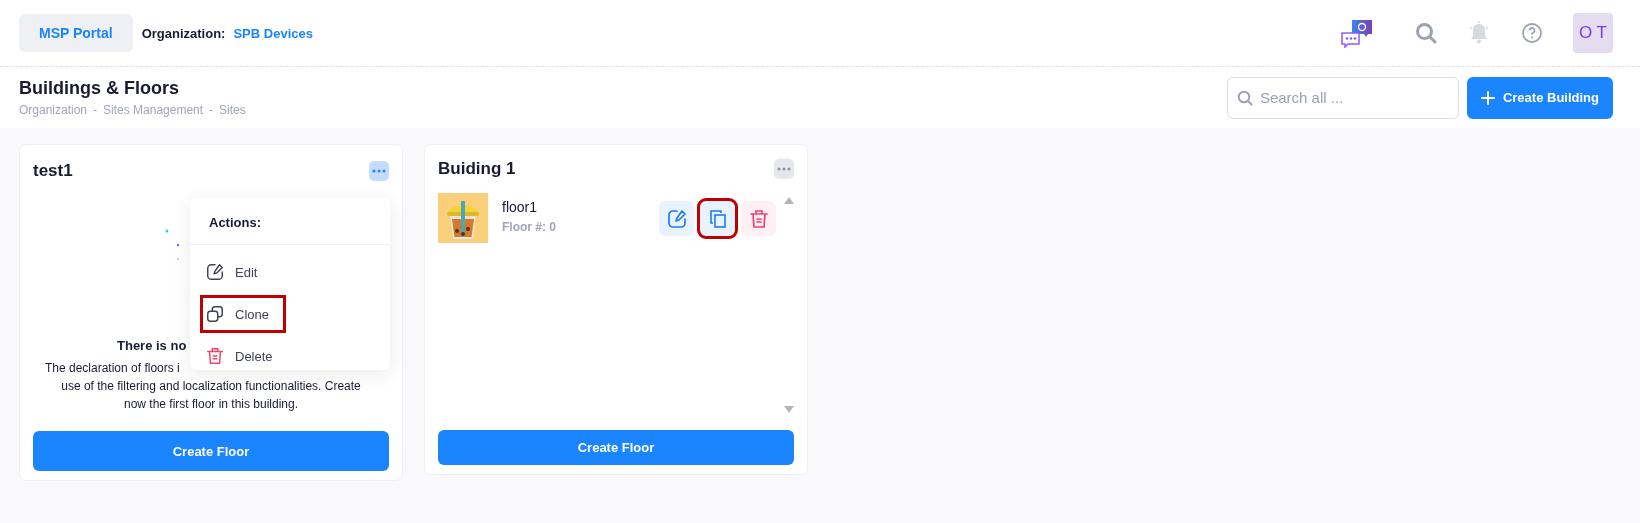 This screenshot has width=1640, height=523. I want to click on breadcrumb-link: Sites Management, so click(153, 110).